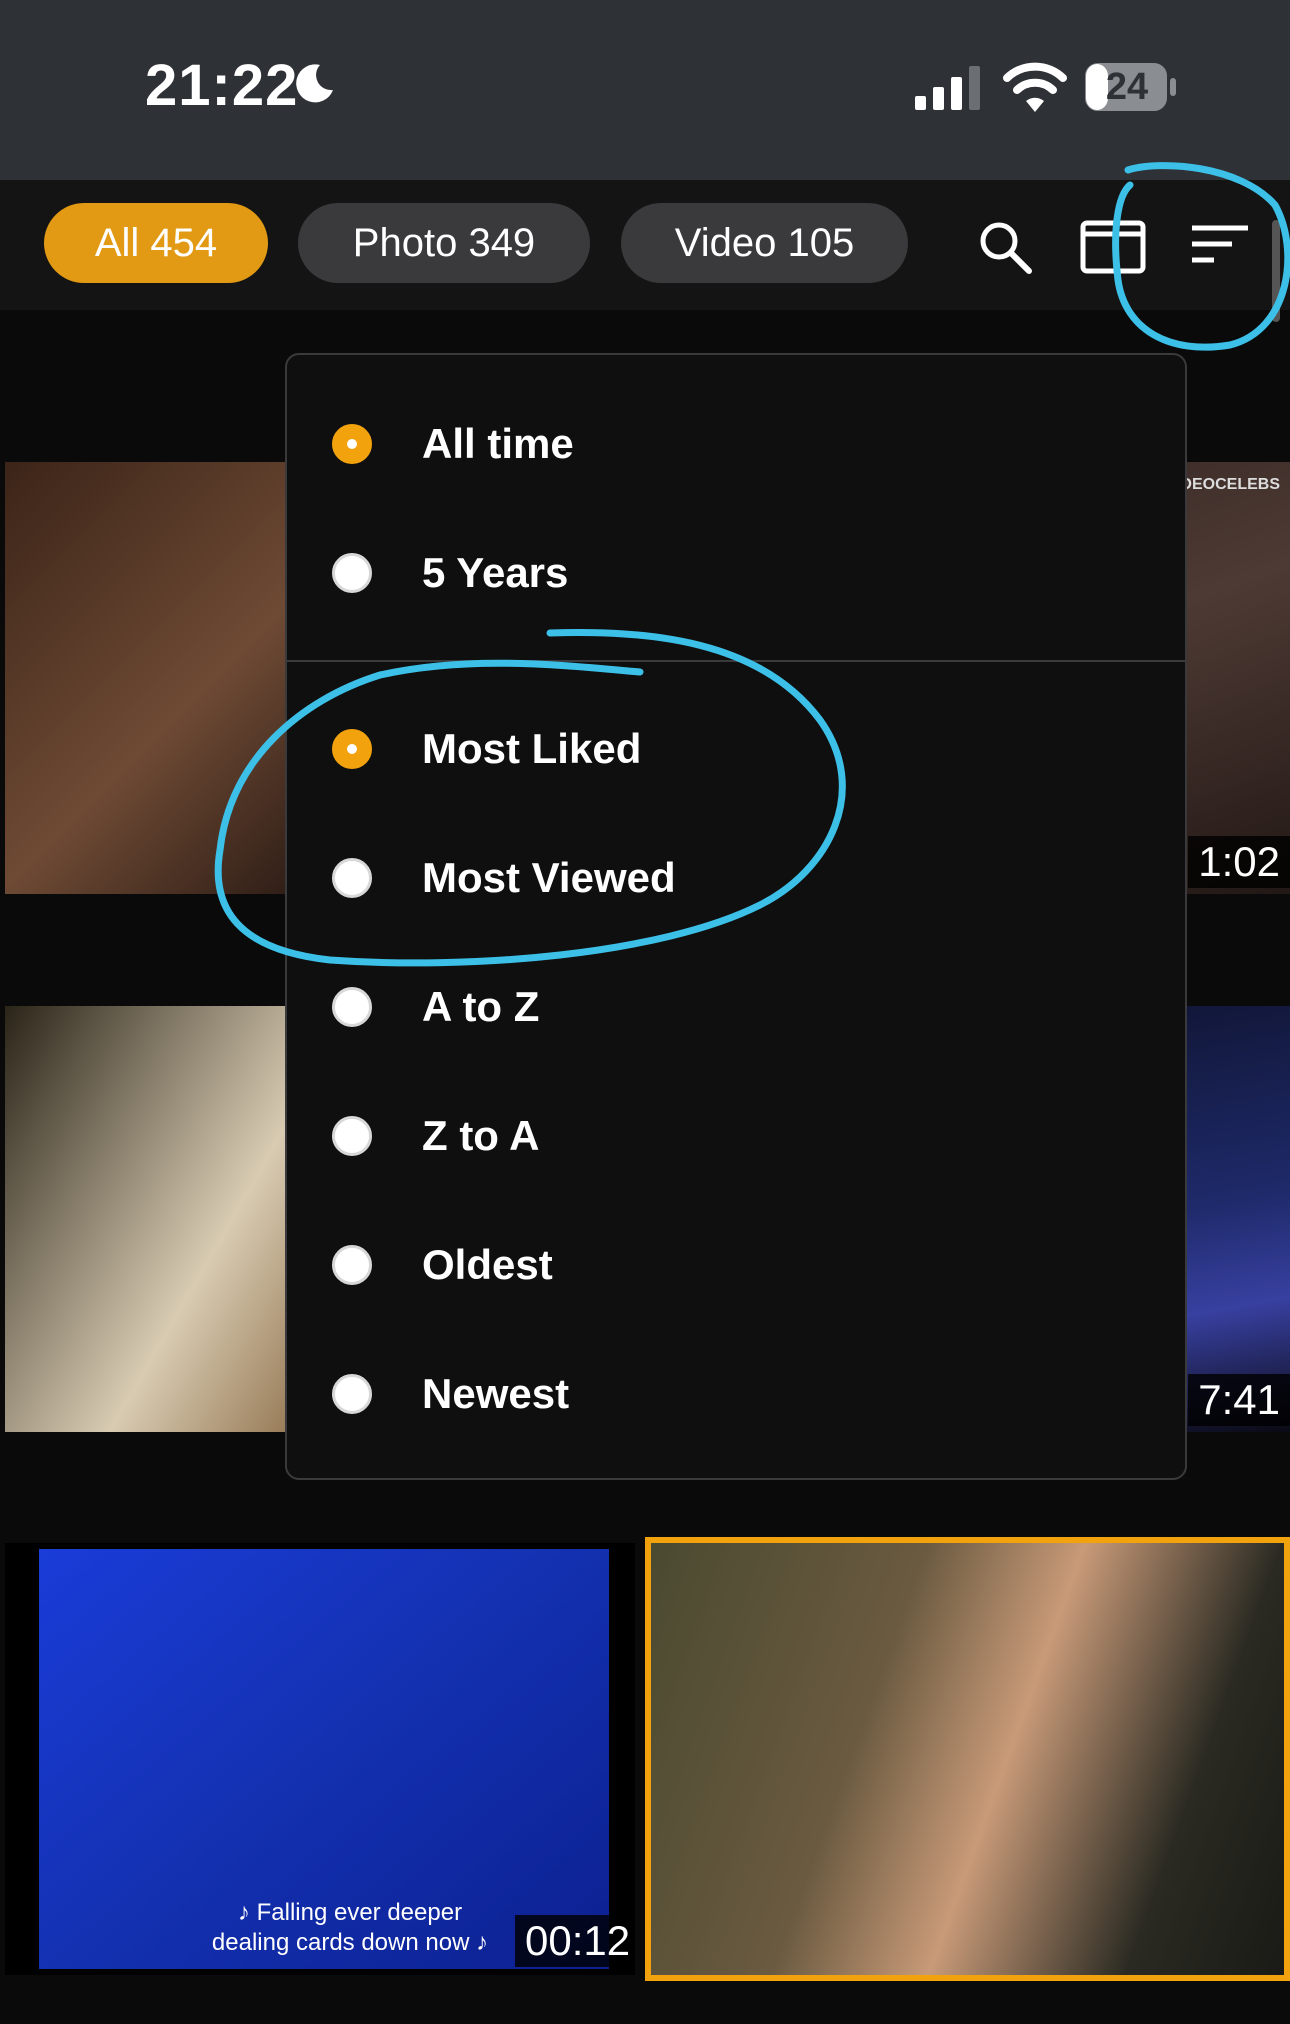 The height and width of the screenshot is (2024, 1290). What do you see at coordinates (350, 1912) in the screenshot?
I see `subtitle-line: ♪ Falling ever deeper` at bounding box center [350, 1912].